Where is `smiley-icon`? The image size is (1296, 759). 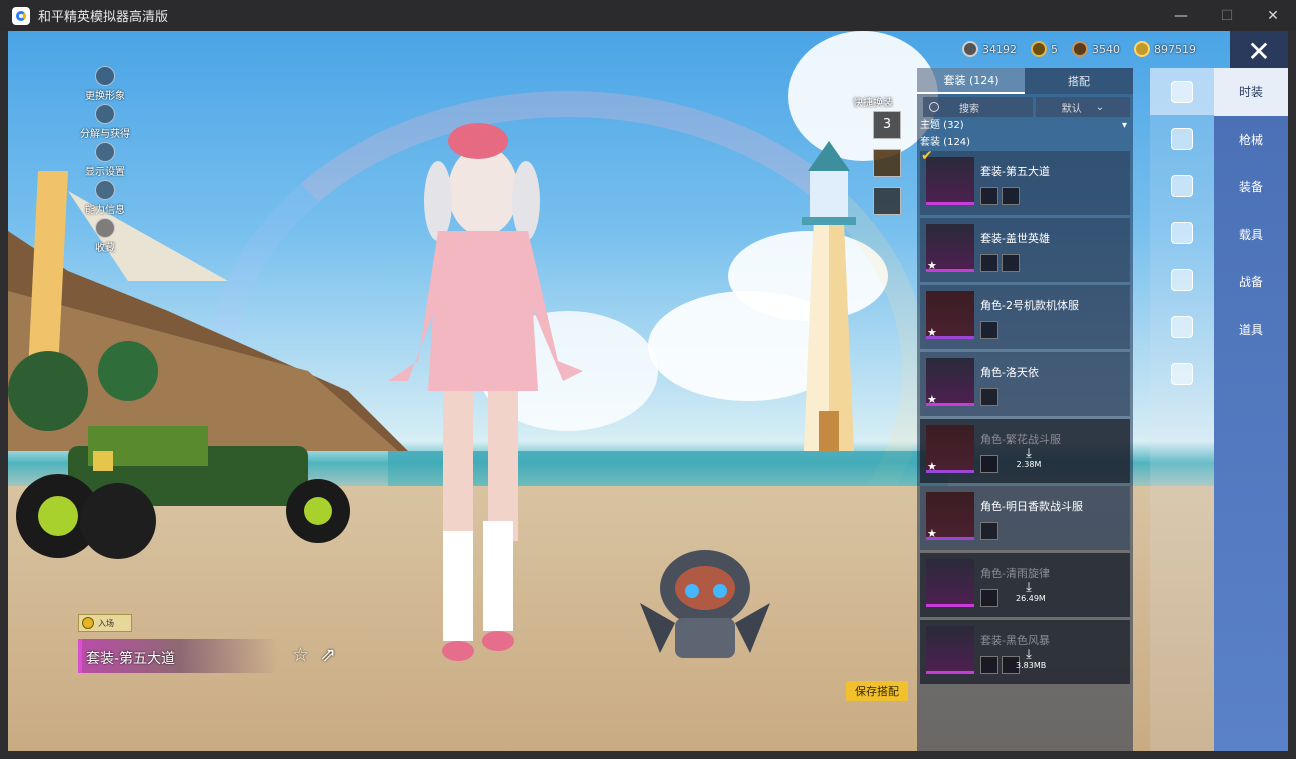
smiley-icon is located at coordinates (88, 623).